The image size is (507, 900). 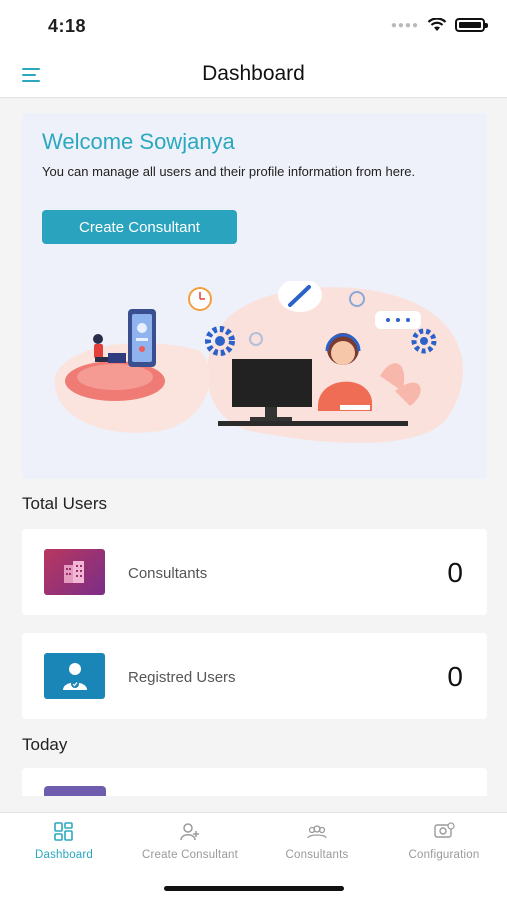 I want to click on tab-dashboard: Dashboard, so click(x=64, y=841).